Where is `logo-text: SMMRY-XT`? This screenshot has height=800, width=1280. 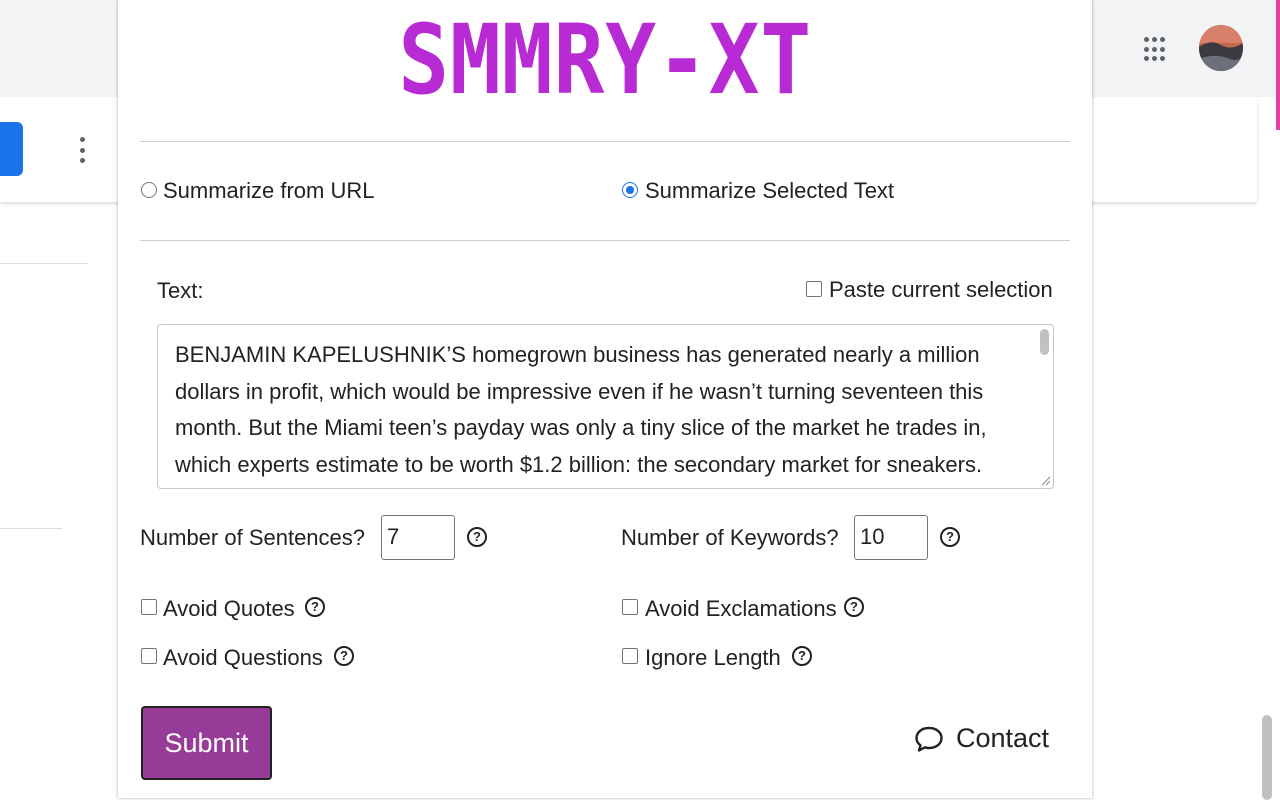
logo-text: SMMRY-XT is located at coordinates (605, 60).